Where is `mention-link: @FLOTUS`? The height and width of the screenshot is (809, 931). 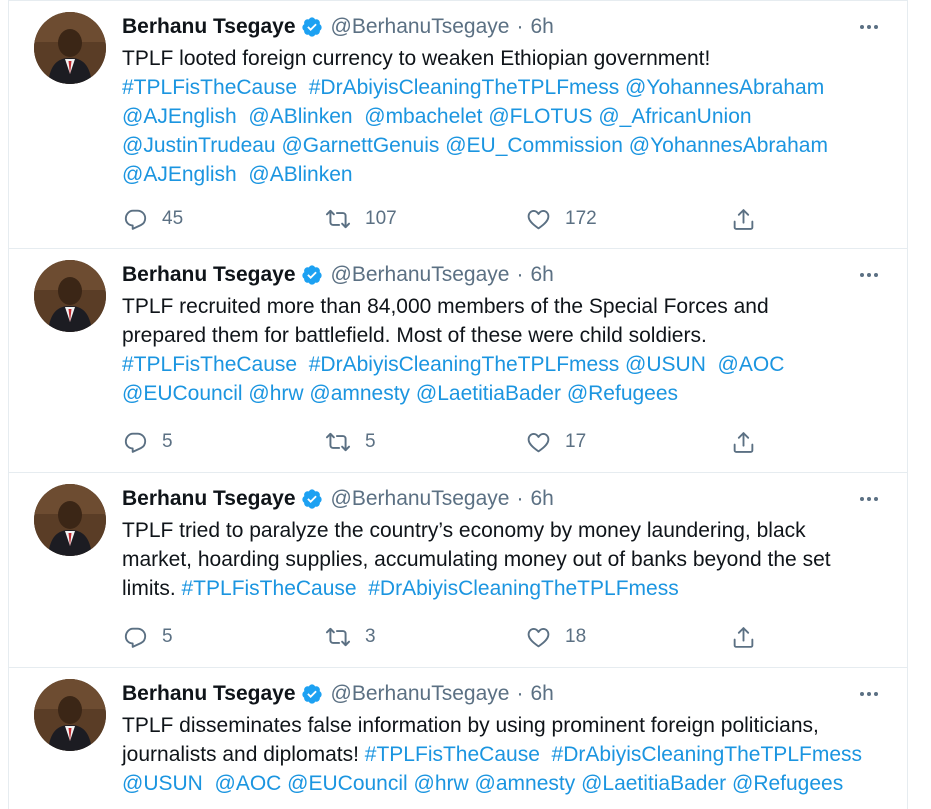 mention-link: @FLOTUS is located at coordinates (540, 116).